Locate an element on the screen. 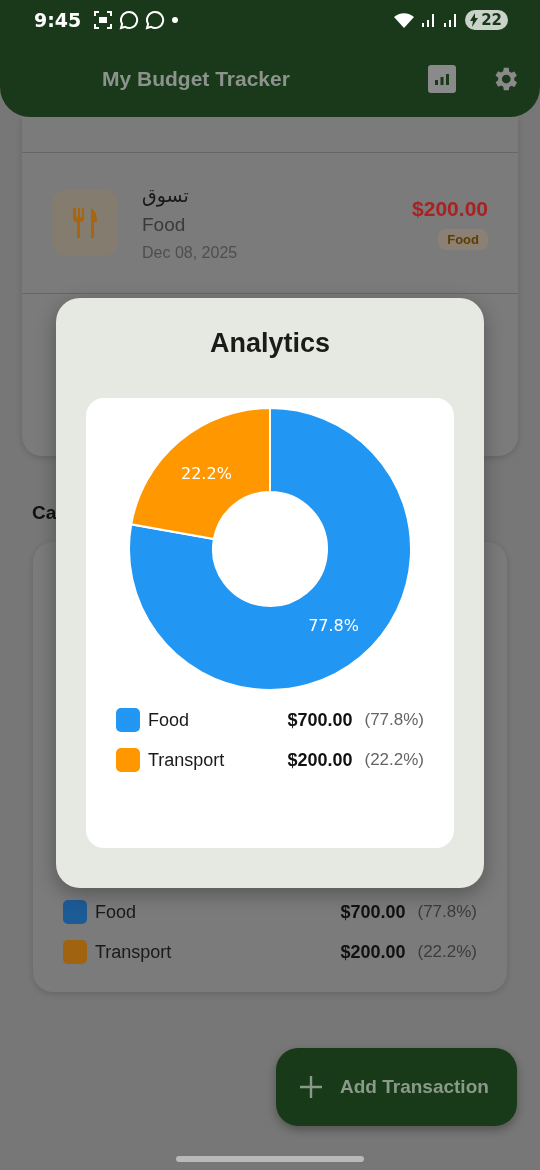 Image resolution: width=540 pixels, height=1170 pixels. category-tag: Food is located at coordinates (463, 239).